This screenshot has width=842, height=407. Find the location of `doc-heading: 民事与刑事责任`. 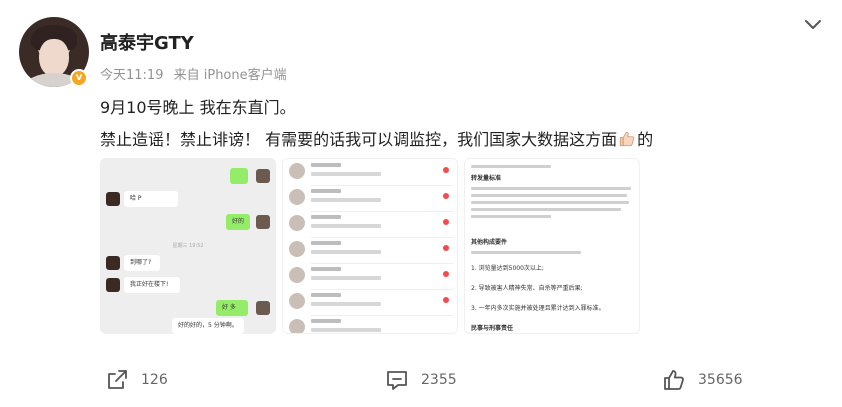

doc-heading: 民事与刑事责任 is located at coordinates (492, 328).